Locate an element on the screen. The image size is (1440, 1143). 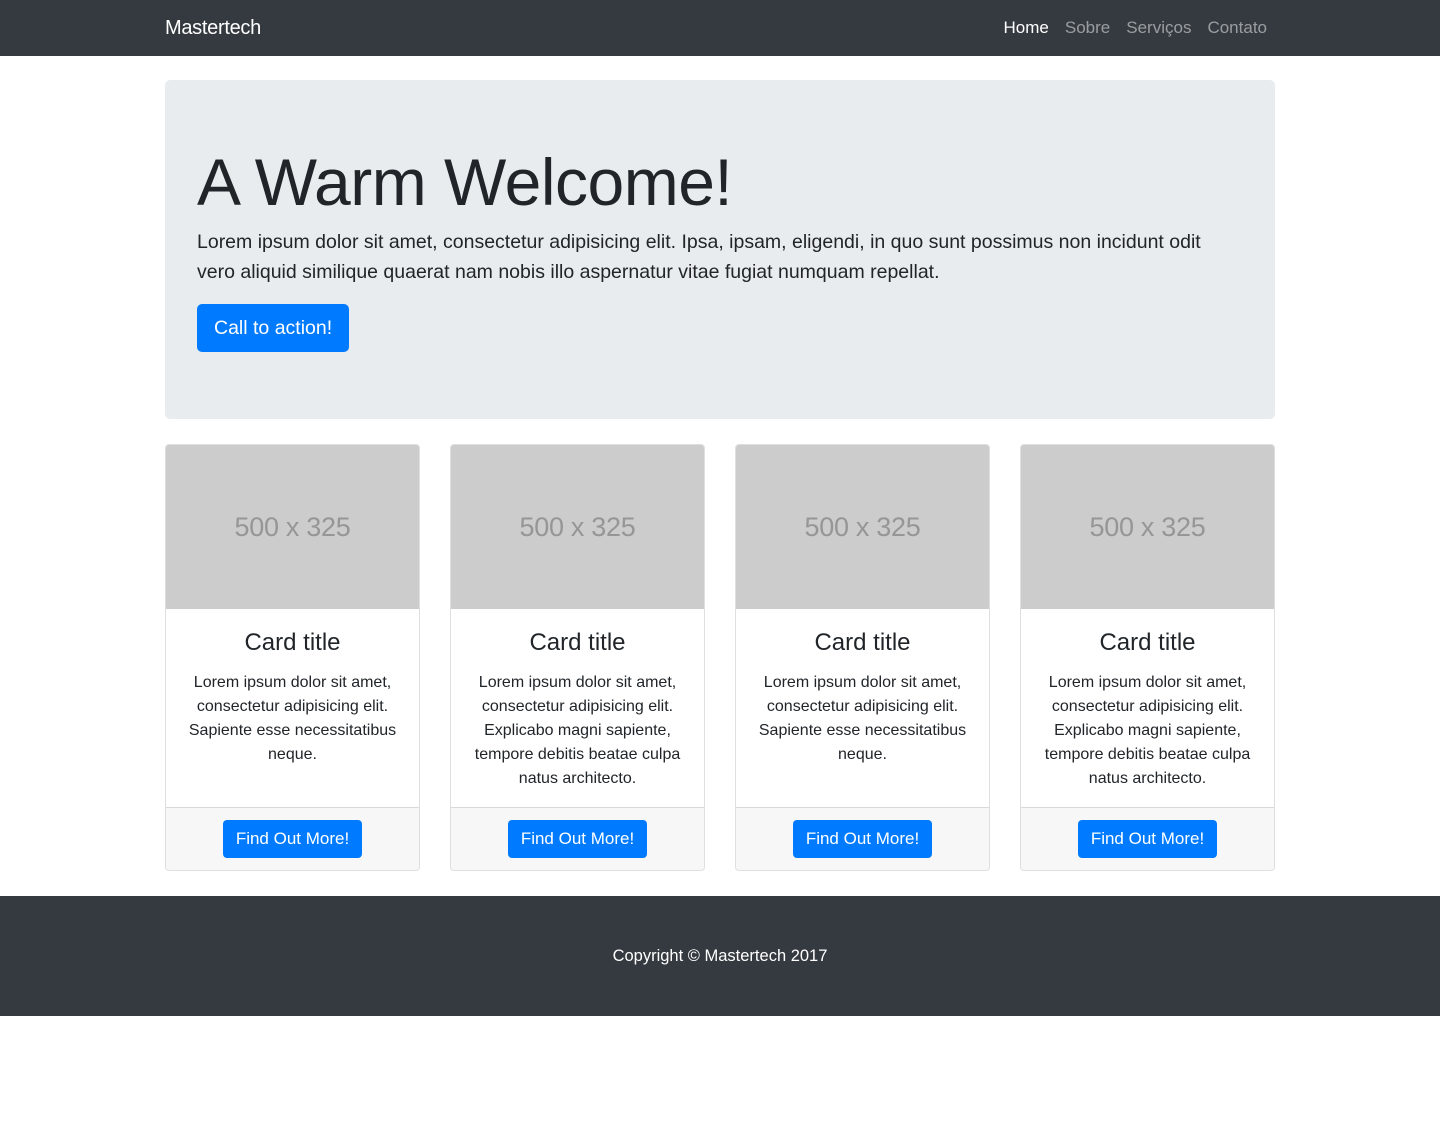
nav-item-contato: Contato is located at coordinates (1237, 28).